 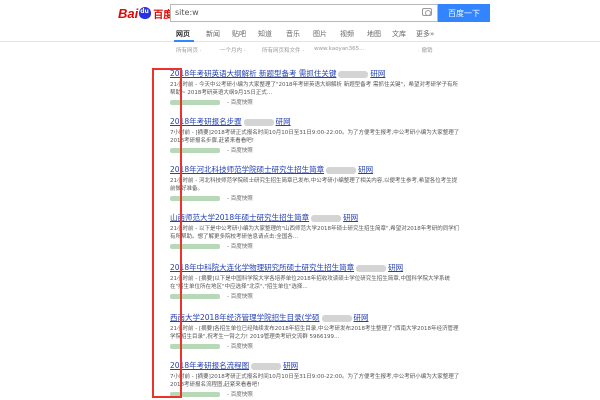 I want to click on tab-bar: 网页 新闻 贴吧 知道 音乐 图片 视频 地图 文库 更多», so click(x=300, y=34).